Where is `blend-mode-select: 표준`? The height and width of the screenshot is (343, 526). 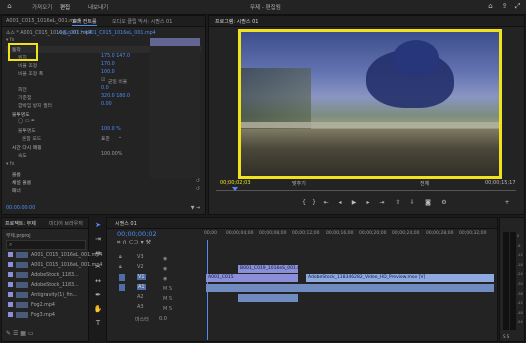 blend-mode-select: 표준 is located at coordinates (105, 138).